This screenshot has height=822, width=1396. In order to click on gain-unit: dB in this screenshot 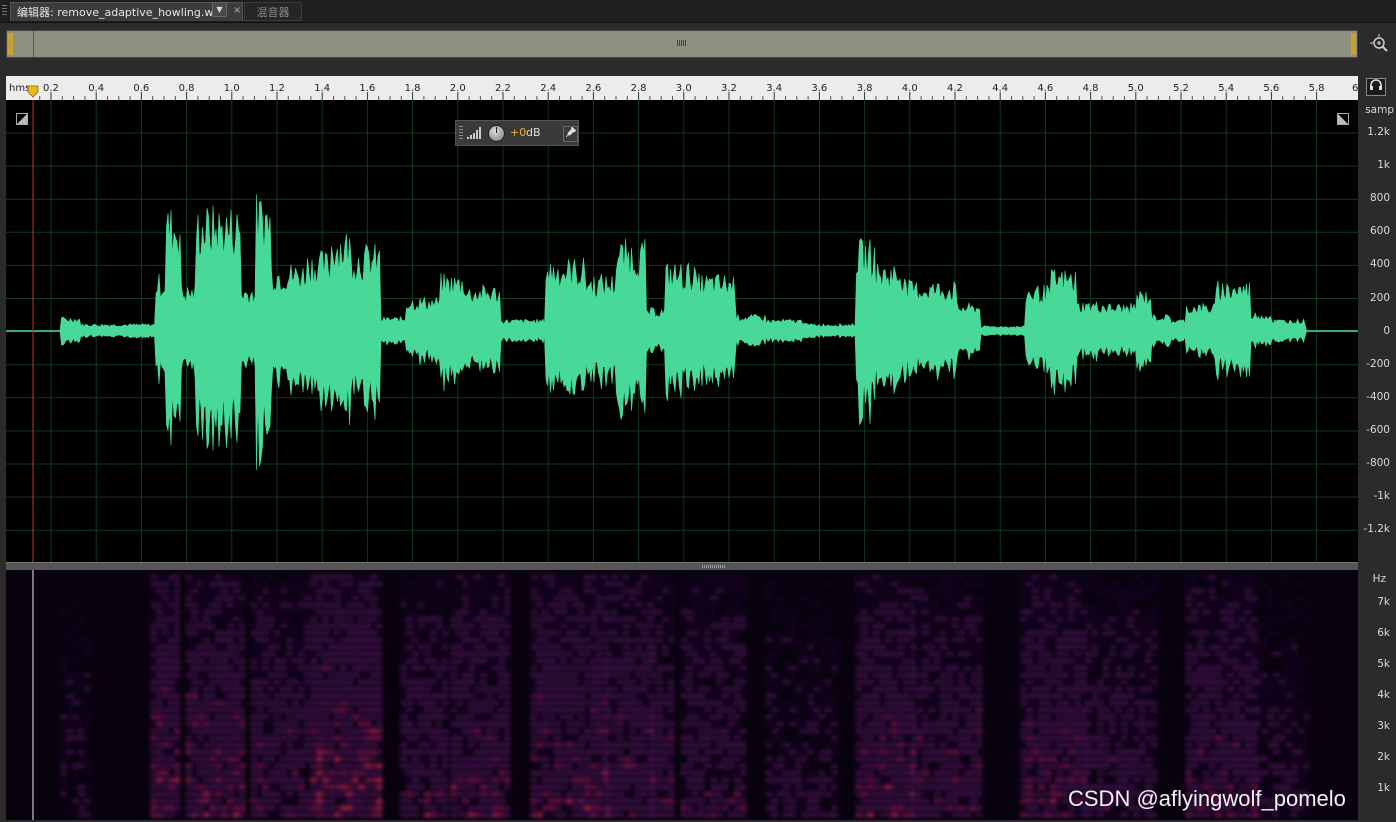, I will do `click(533, 132)`.